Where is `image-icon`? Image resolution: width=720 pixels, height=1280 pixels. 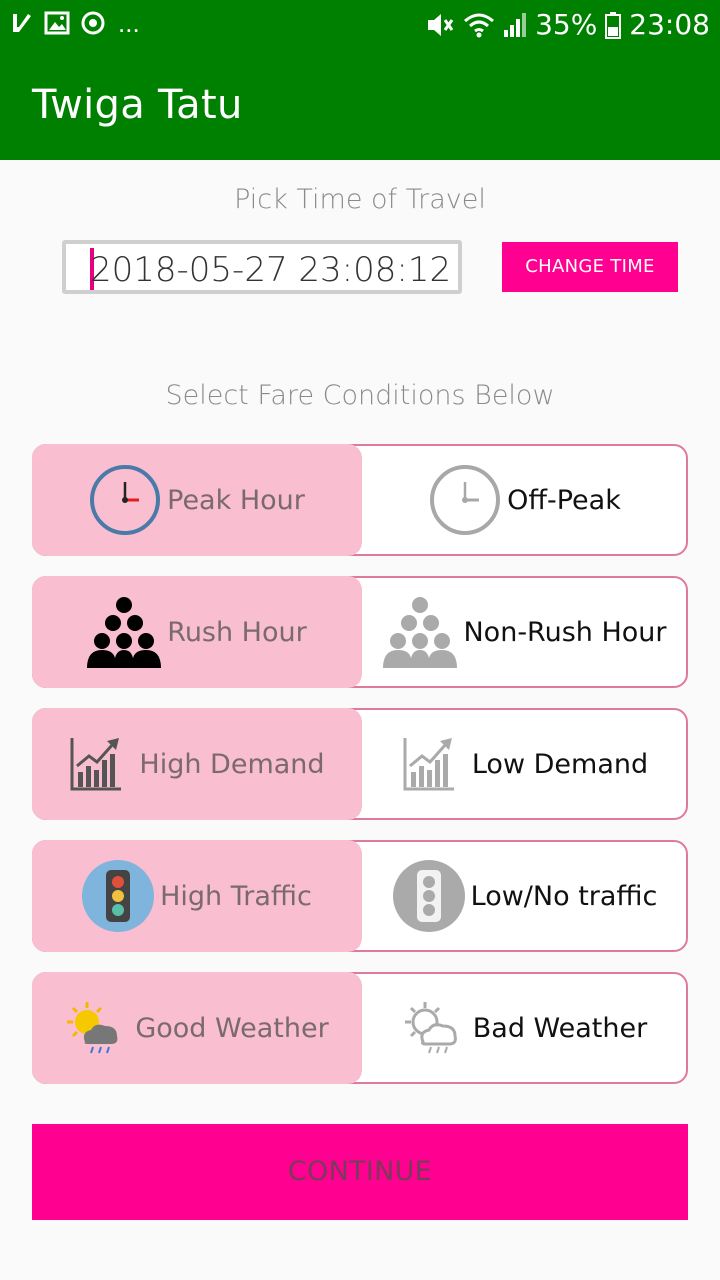
image-icon is located at coordinates (57, 23).